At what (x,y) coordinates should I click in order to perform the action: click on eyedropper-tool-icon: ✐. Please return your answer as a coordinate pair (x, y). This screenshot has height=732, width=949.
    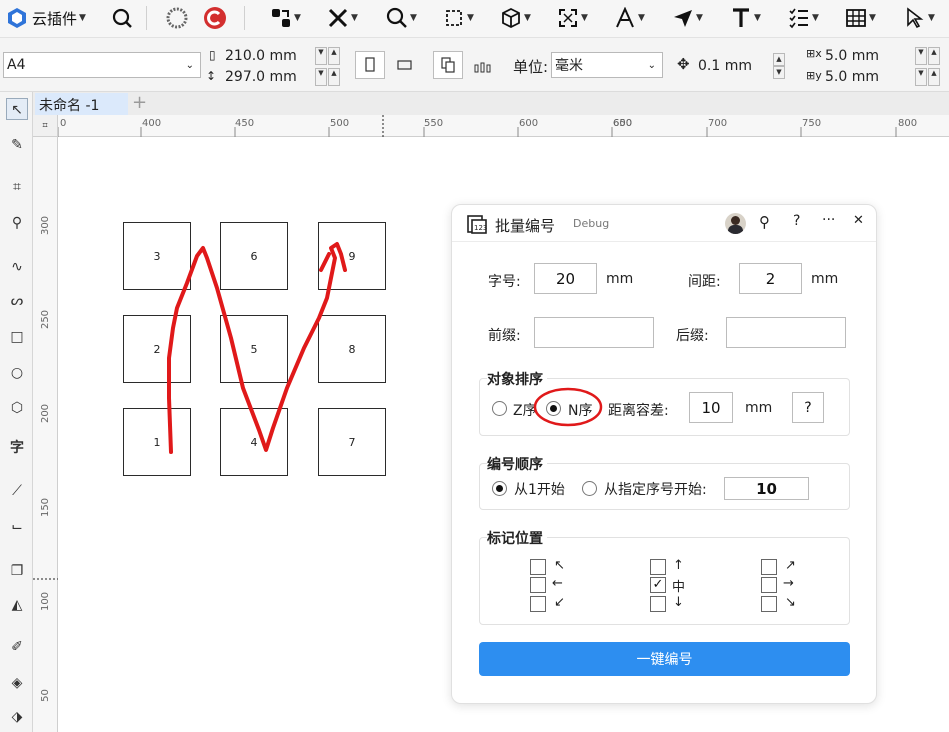
    Looking at the image, I should click on (17, 647).